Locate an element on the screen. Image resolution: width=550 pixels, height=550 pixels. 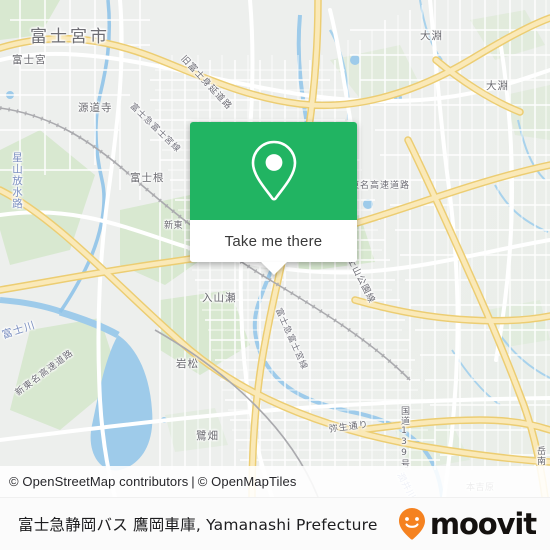
location-popup-card: Take me there is located at coordinates (273, 198).